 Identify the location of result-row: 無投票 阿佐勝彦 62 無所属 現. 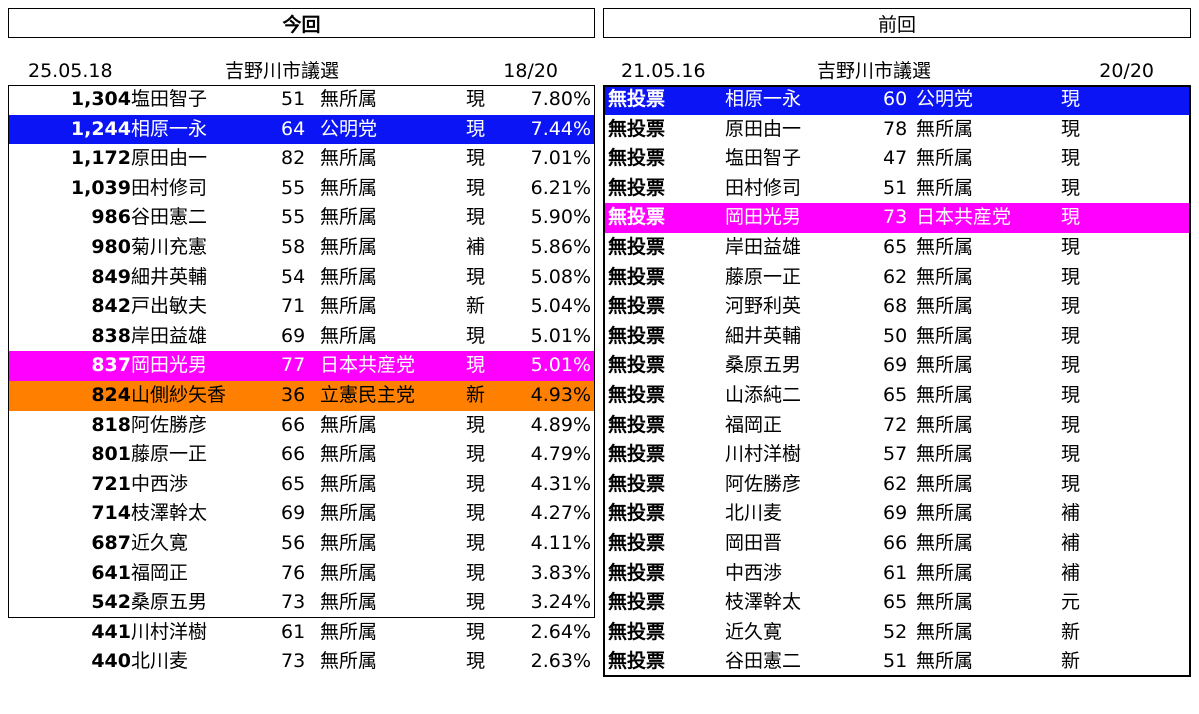
(897, 485).